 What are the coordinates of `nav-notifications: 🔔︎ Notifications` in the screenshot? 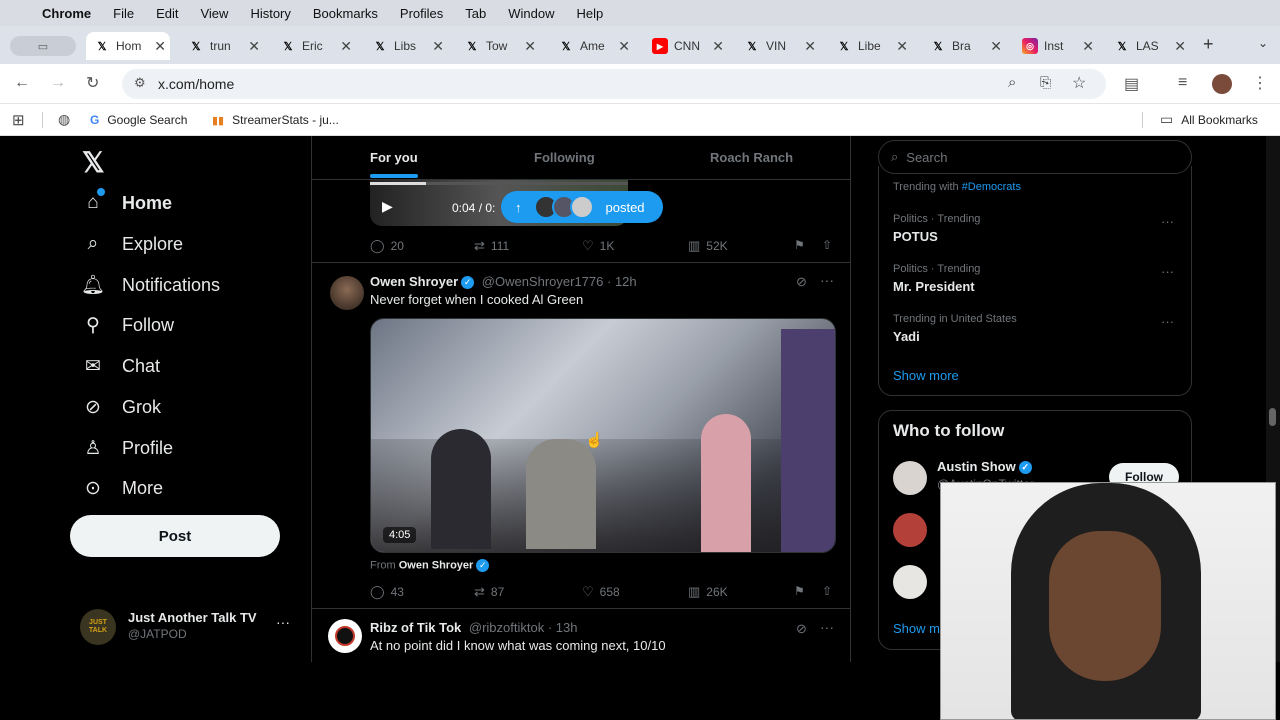 It's located at (150, 285).